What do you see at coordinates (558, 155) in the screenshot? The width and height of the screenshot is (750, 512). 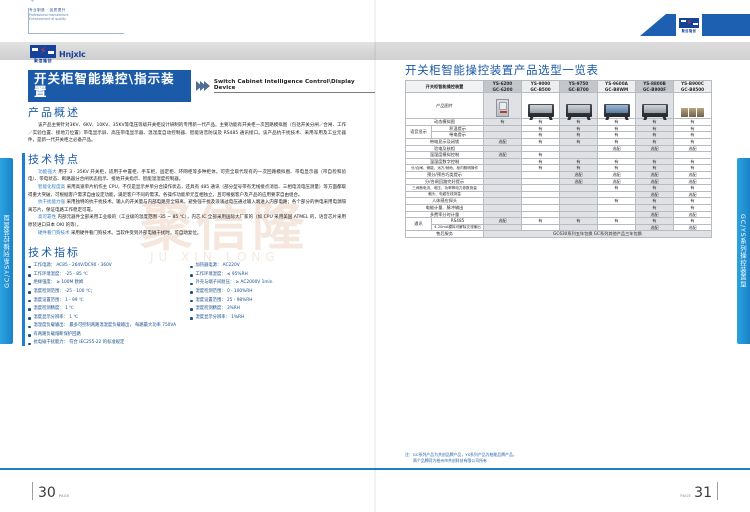 I see `table-row: 温湿度模拟控制 选配 有` at bounding box center [558, 155].